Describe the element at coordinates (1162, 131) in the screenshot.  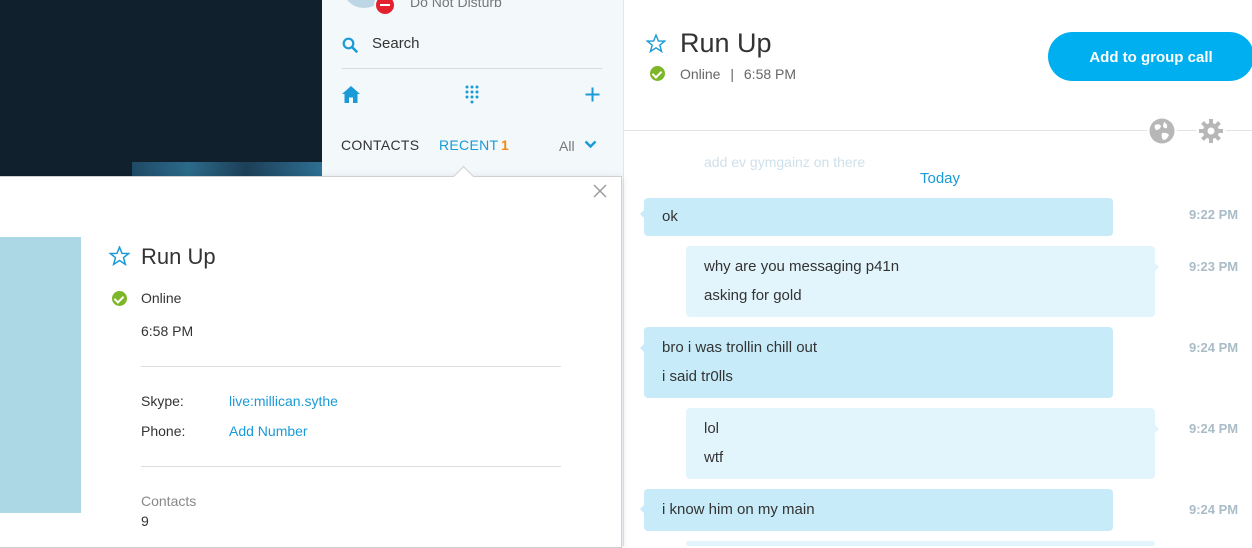
I see `globe-icon` at that location.